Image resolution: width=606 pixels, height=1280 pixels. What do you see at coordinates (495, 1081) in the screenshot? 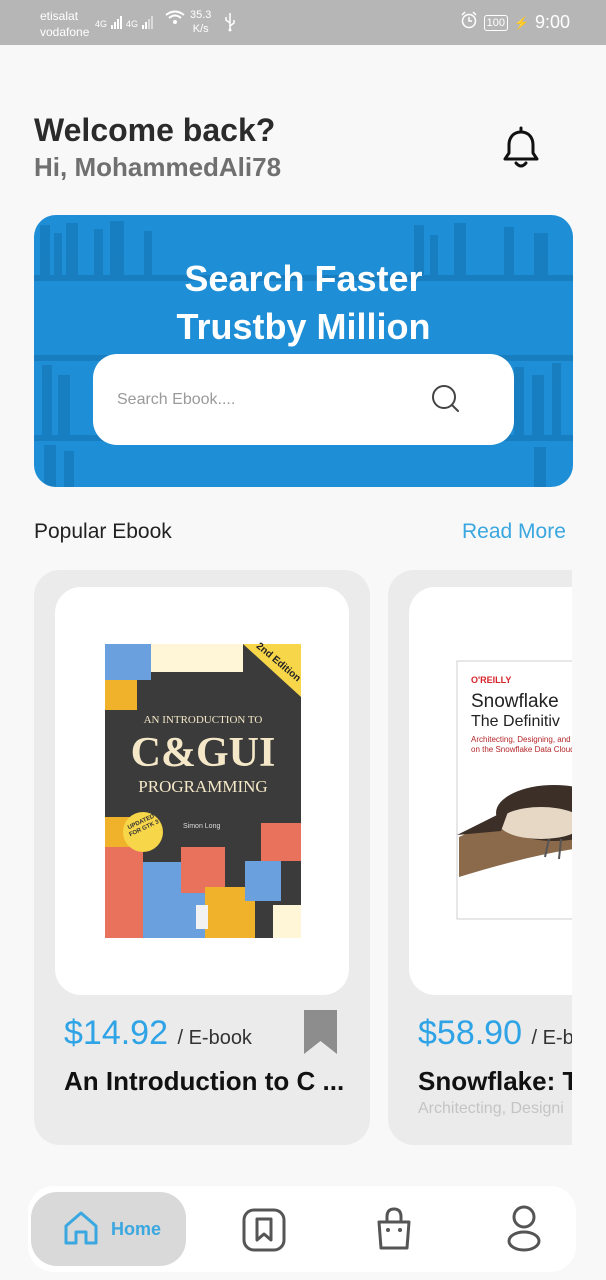
I see `book-title: Snowflake: T` at bounding box center [495, 1081].